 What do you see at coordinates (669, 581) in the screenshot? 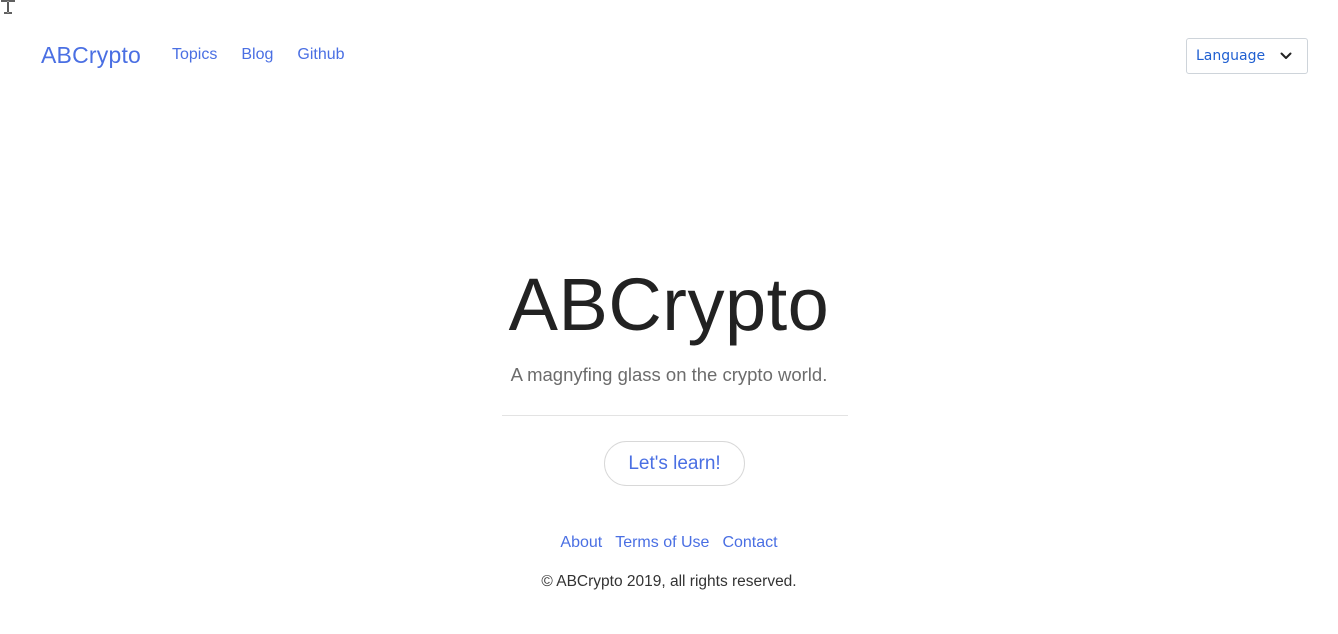
I see `copyright-text: © ABCrypto 2019, all rights reserved.` at bounding box center [669, 581].